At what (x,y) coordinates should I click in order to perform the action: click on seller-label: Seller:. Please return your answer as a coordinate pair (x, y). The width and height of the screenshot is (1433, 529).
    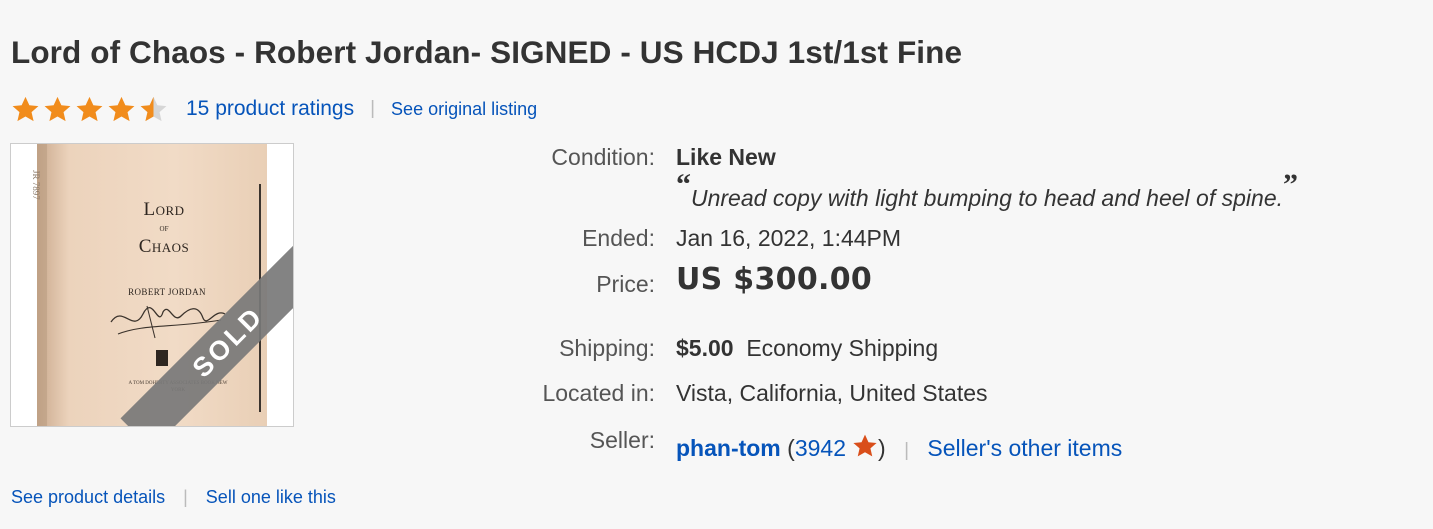
    Looking at the image, I should click on (622, 440).